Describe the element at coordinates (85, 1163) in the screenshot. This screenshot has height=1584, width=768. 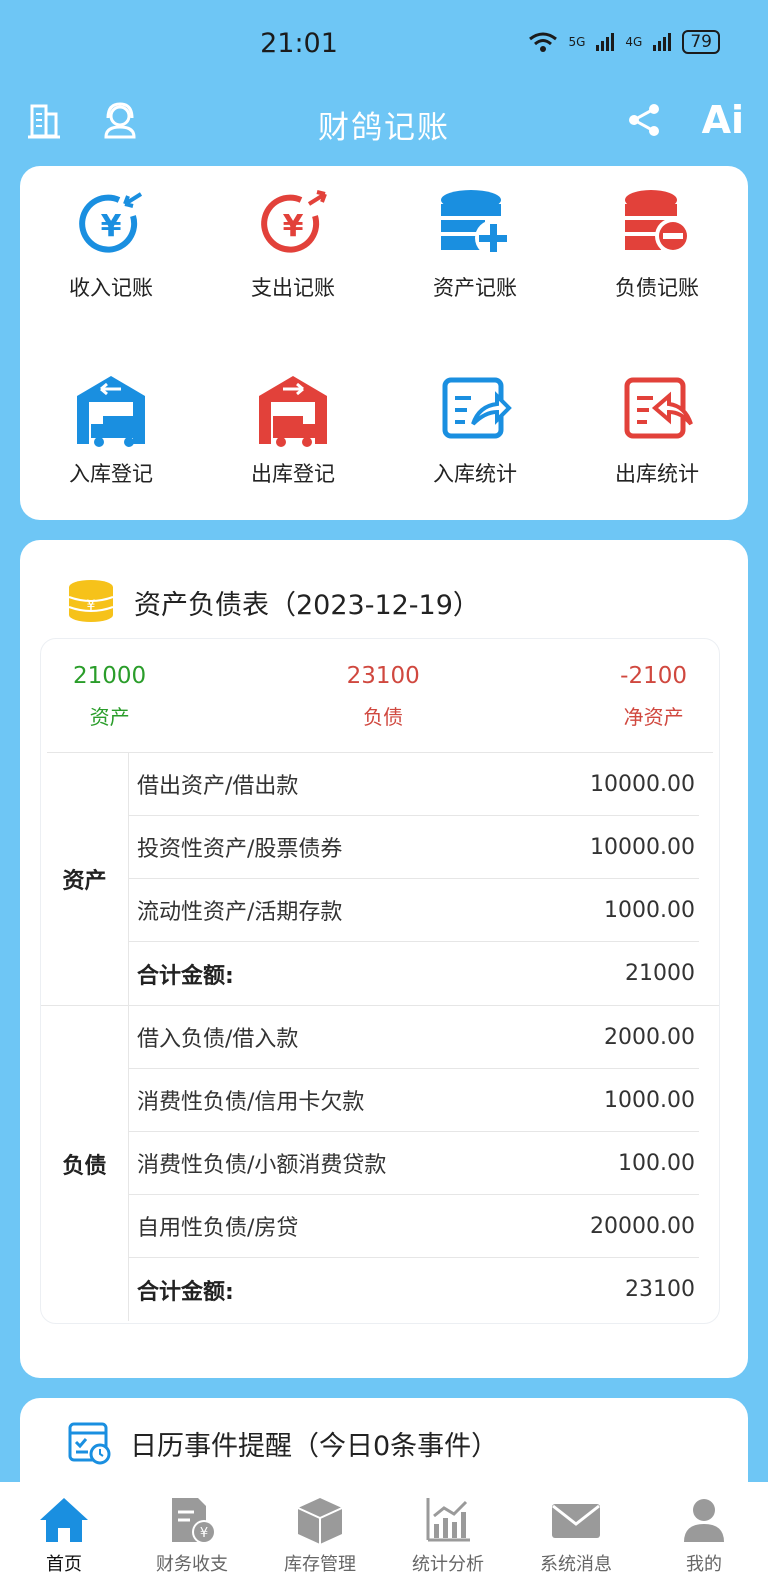
I see `liabilities-group-label: 负债` at that location.